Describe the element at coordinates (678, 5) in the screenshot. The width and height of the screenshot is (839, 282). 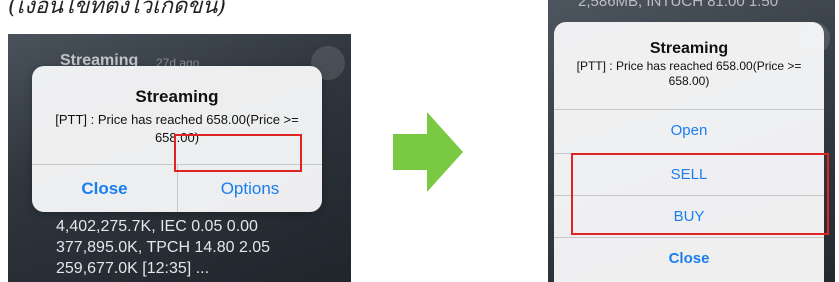
I see `ticker-line: 2,586MB, INTUCH 81.00 1.50` at that location.